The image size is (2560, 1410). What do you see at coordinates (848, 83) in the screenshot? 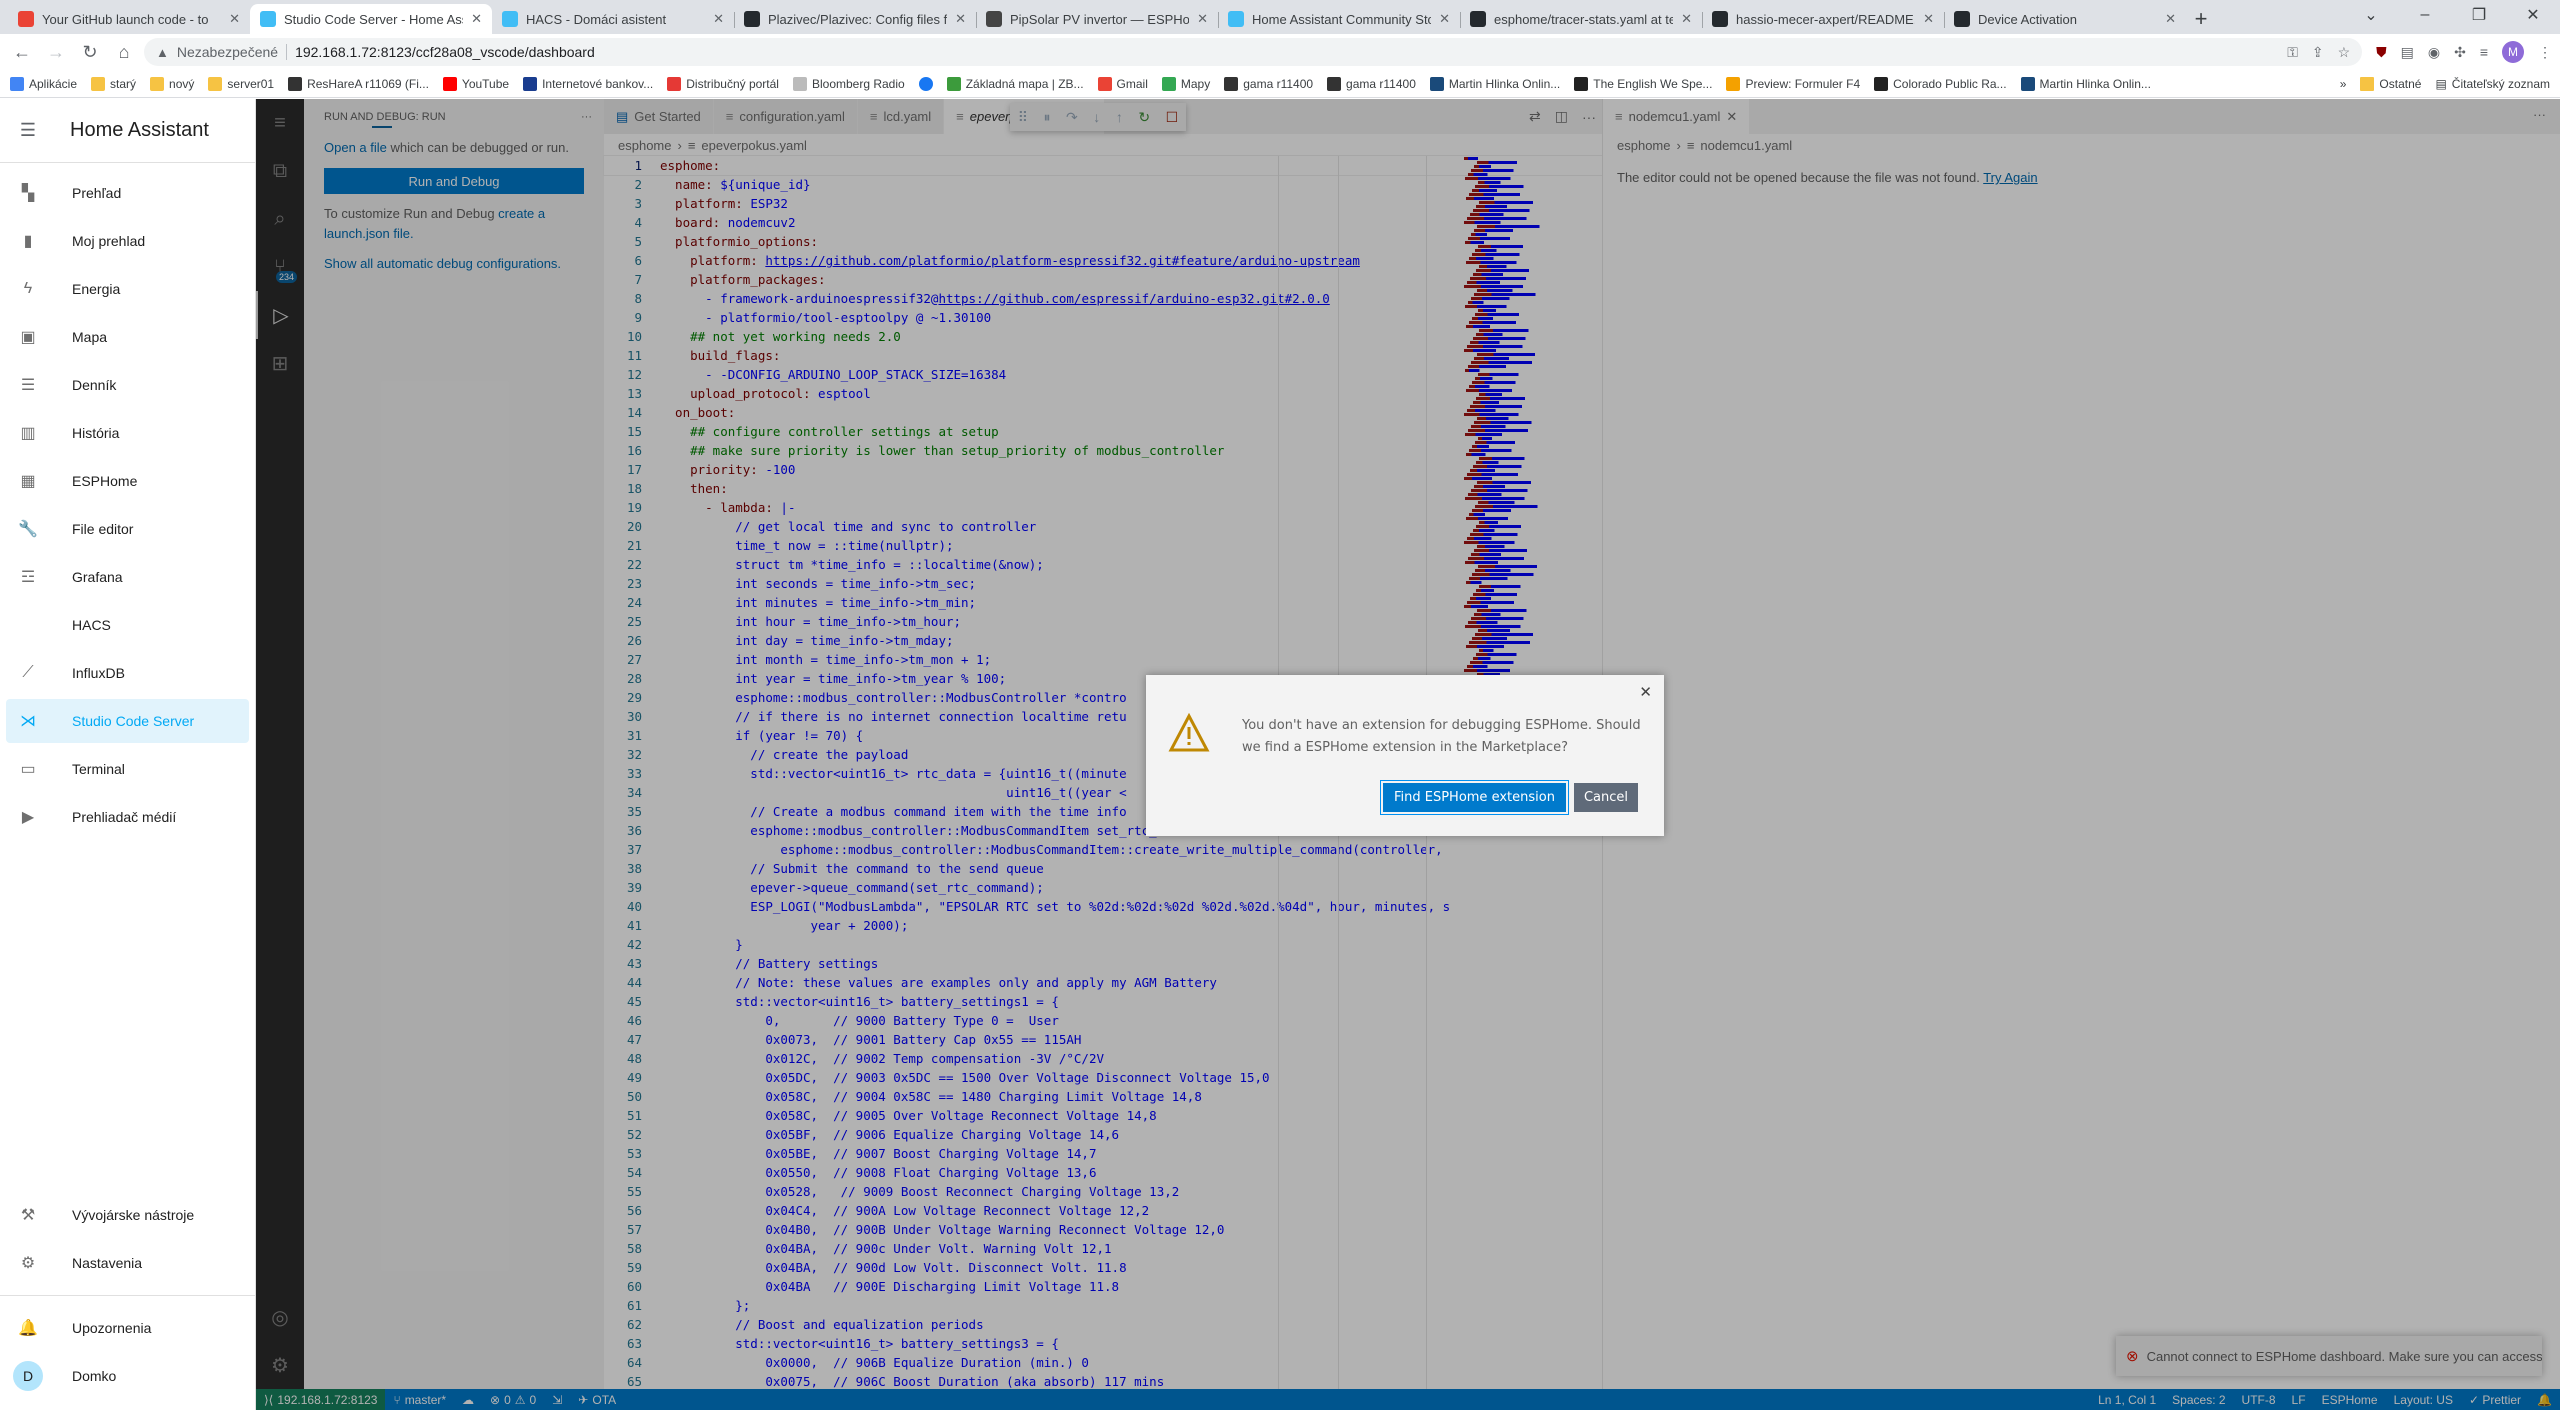
I see `bookmark: Bloomberg Radio` at bounding box center [848, 83].